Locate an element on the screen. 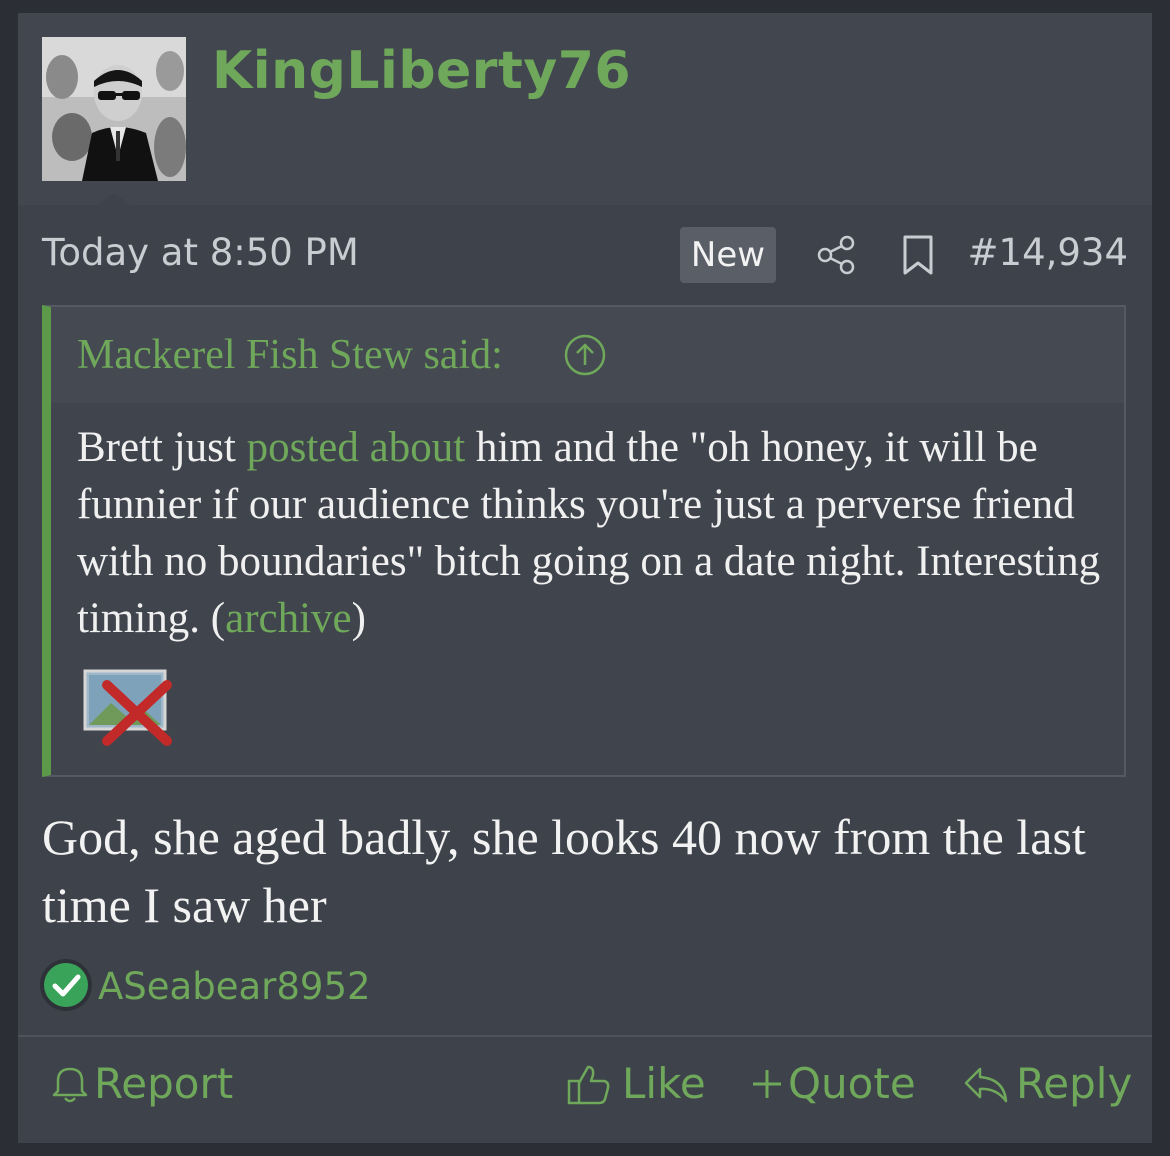 The height and width of the screenshot is (1156, 1170). quote-text-part: Brett just is located at coordinates (162, 447).